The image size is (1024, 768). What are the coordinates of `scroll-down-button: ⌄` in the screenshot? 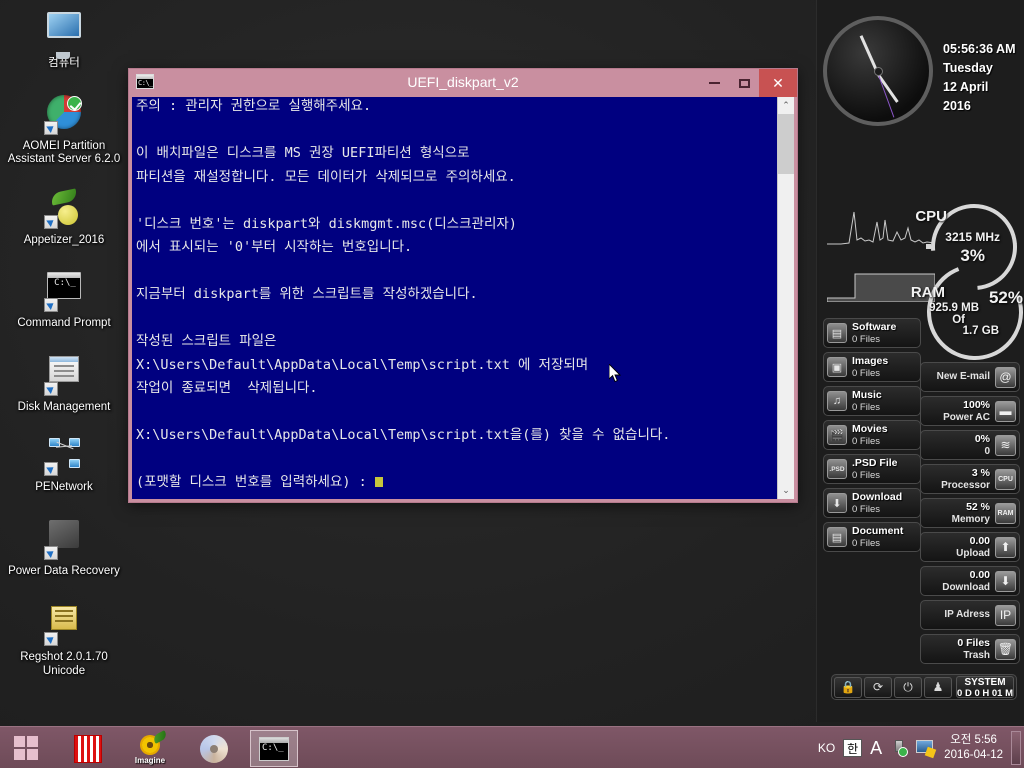 It's located at (786, 490).